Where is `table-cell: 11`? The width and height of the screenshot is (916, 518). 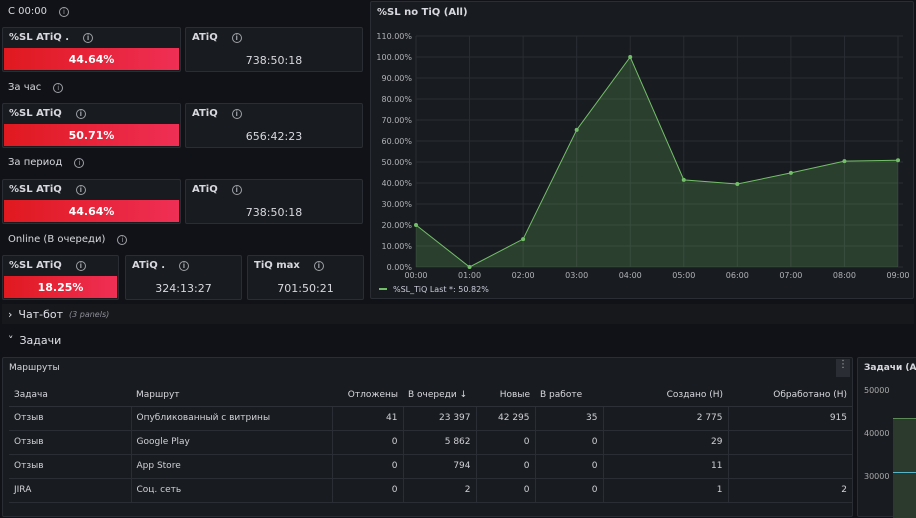
table-cell: 11 is located at coordinates (666, 466).